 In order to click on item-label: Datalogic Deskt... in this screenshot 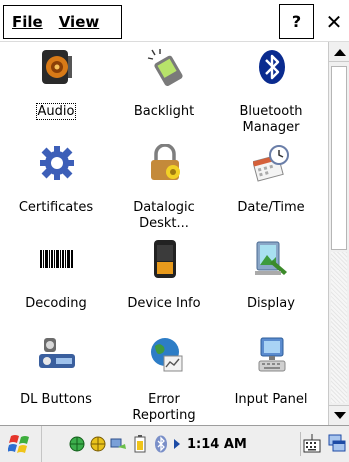, I will do `click(164, 215)`.